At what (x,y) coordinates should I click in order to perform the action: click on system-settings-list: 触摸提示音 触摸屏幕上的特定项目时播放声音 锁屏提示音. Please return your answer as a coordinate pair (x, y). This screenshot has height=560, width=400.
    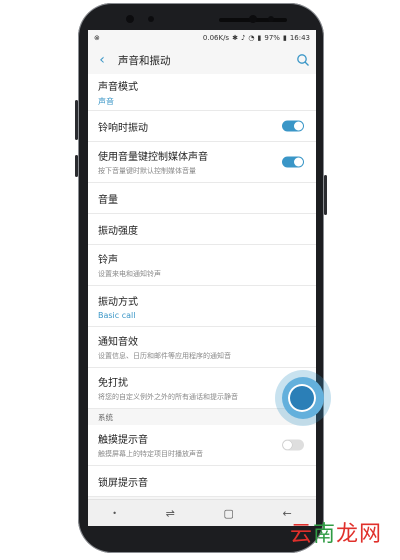
    Looking at the image, I should click on (202, 461).